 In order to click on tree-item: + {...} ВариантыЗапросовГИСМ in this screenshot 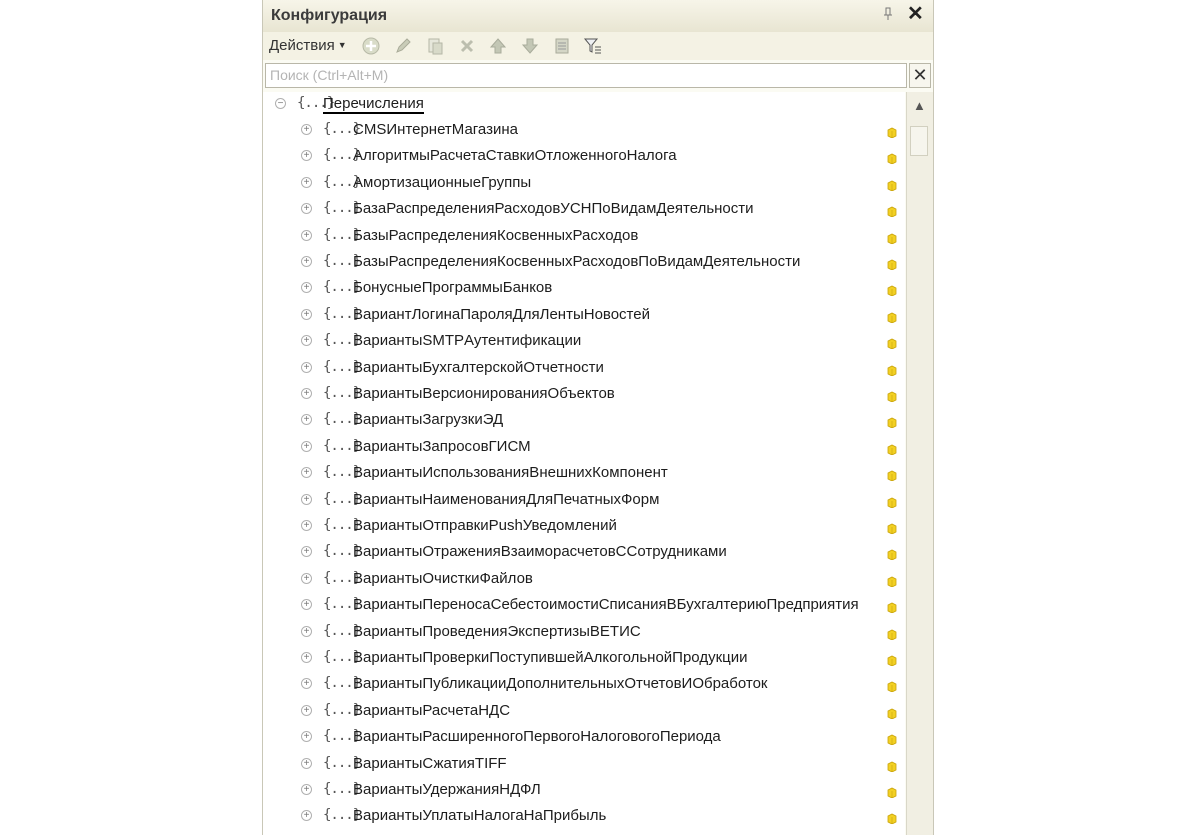, I will do `click(584, 448)`.